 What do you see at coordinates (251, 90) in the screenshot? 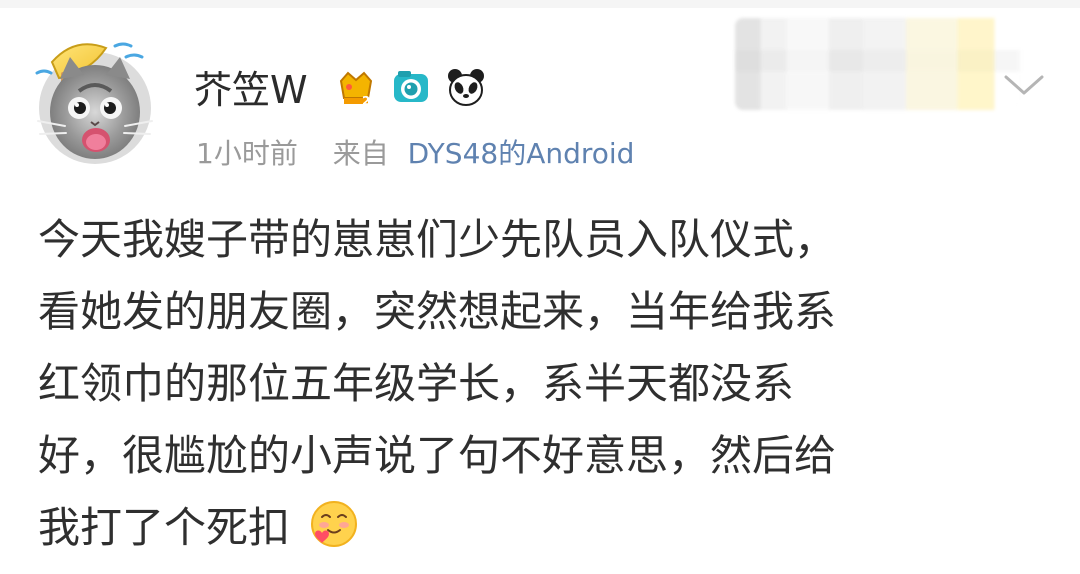
I see `username: 芥笠W` at bounding box center [251, 90].